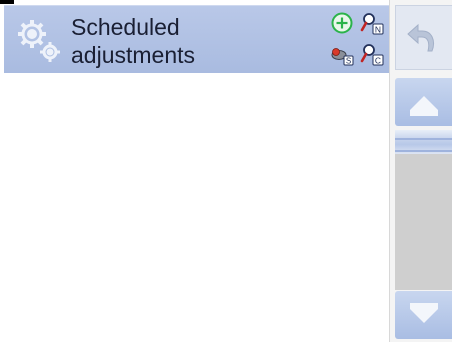  Describe the element at coordinates (125, 27) in the screenshot. I see `page-title-line1: Scheduled` at that location.